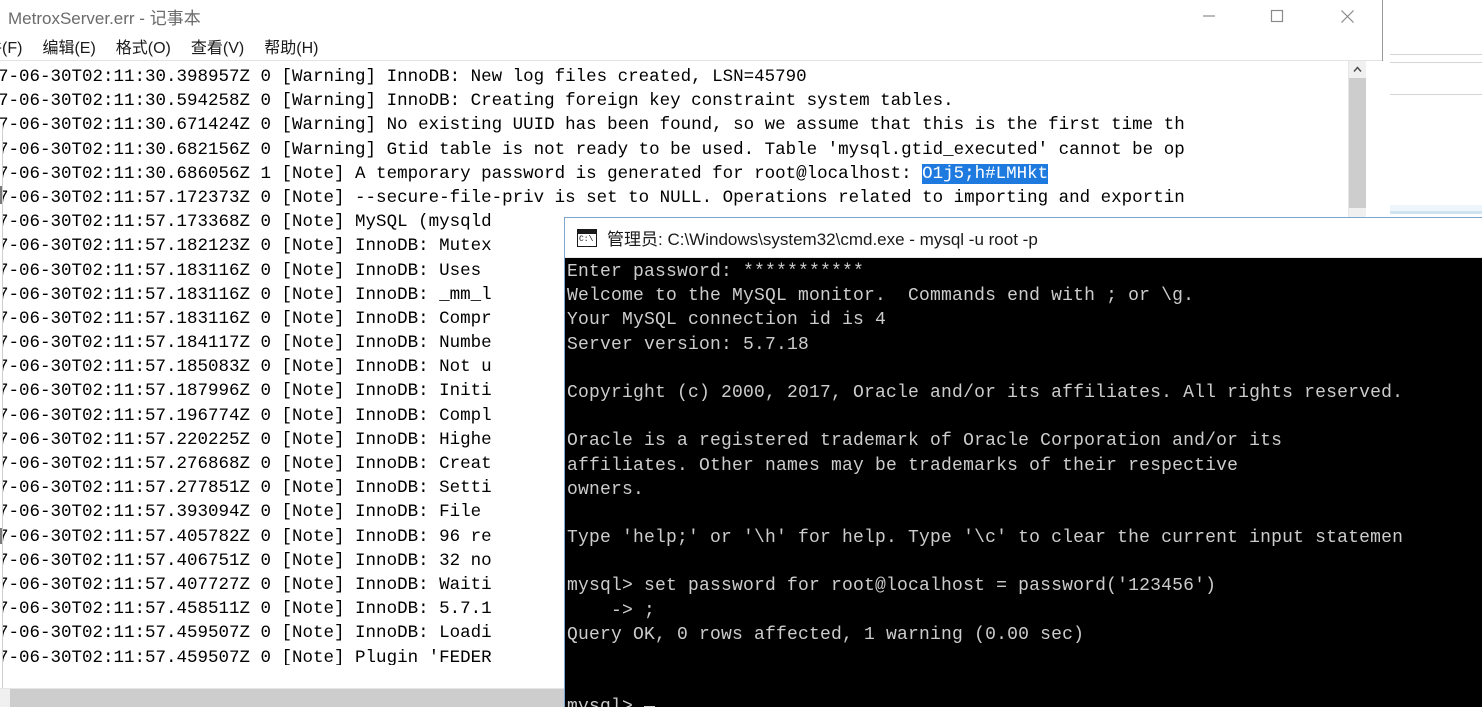 This screenshot has height=707, width=1482. What do you see at coordinates (1347, 16) in the screenshot?
I see `close-icon` at bounding box center [1347, 16].